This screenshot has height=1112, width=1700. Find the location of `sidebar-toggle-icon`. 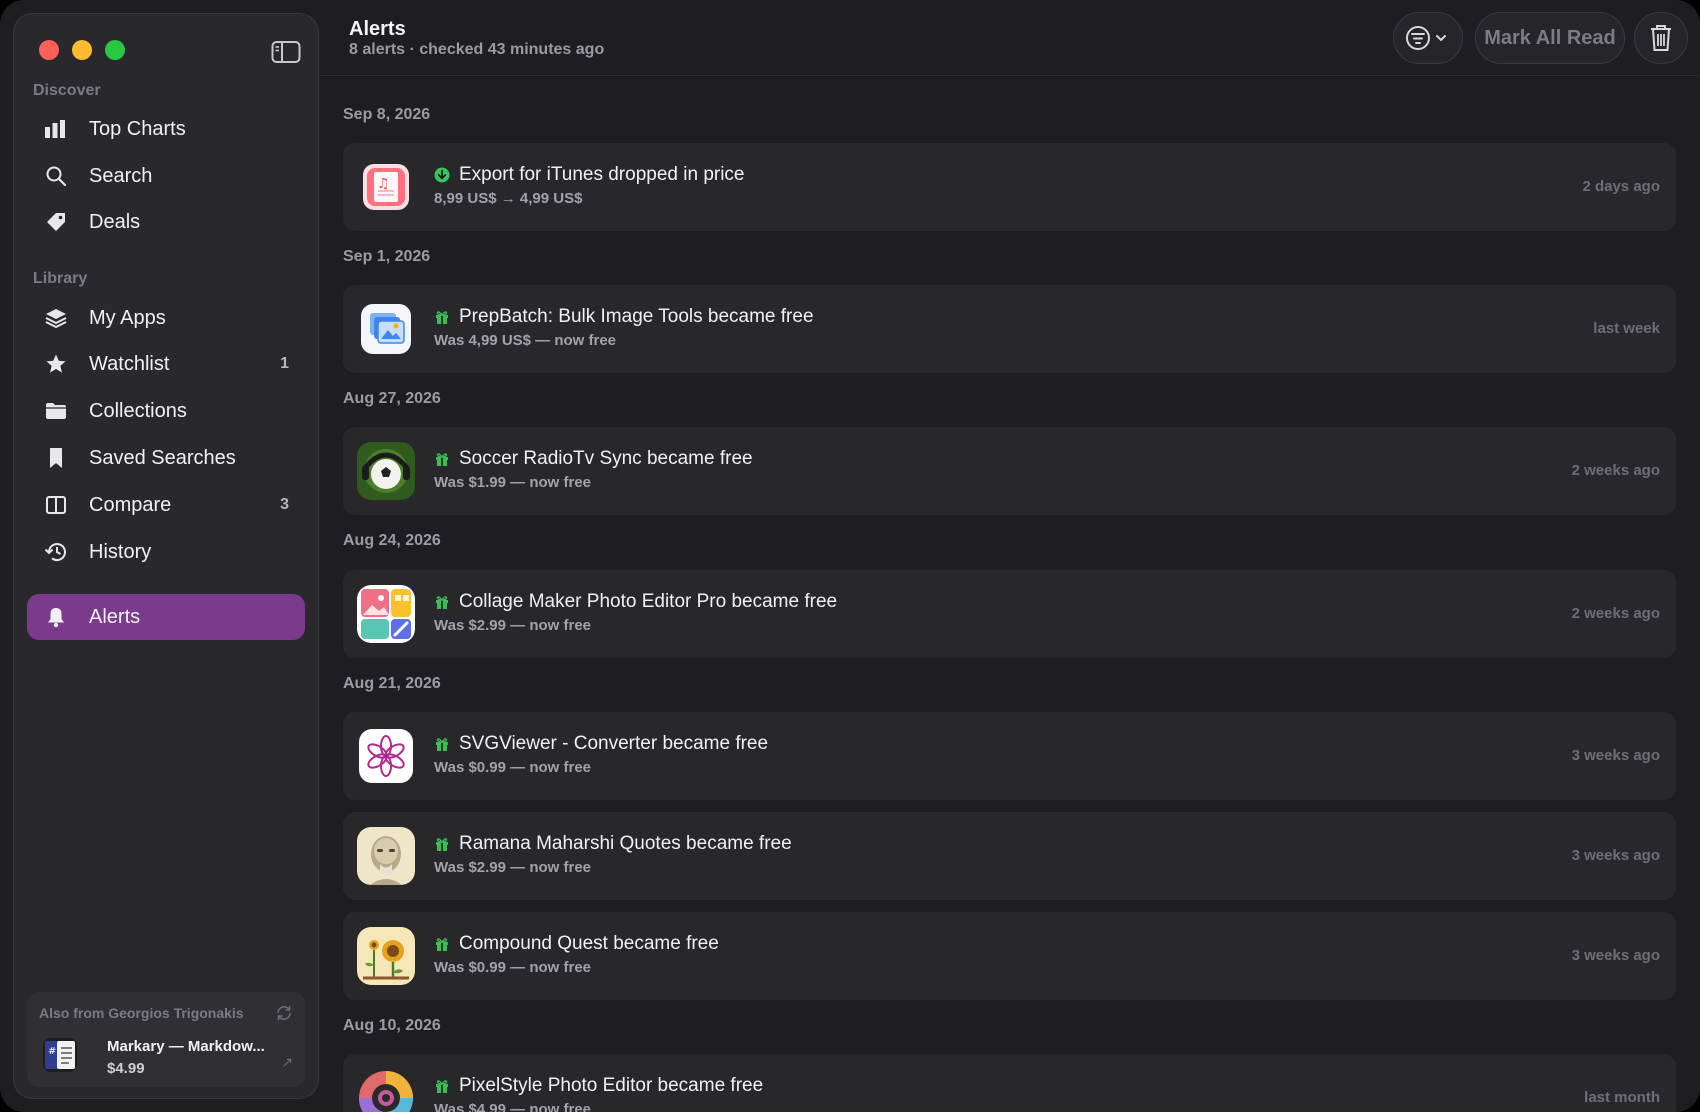

sidebar-toggle-icon is located at coordinates (286, 52).